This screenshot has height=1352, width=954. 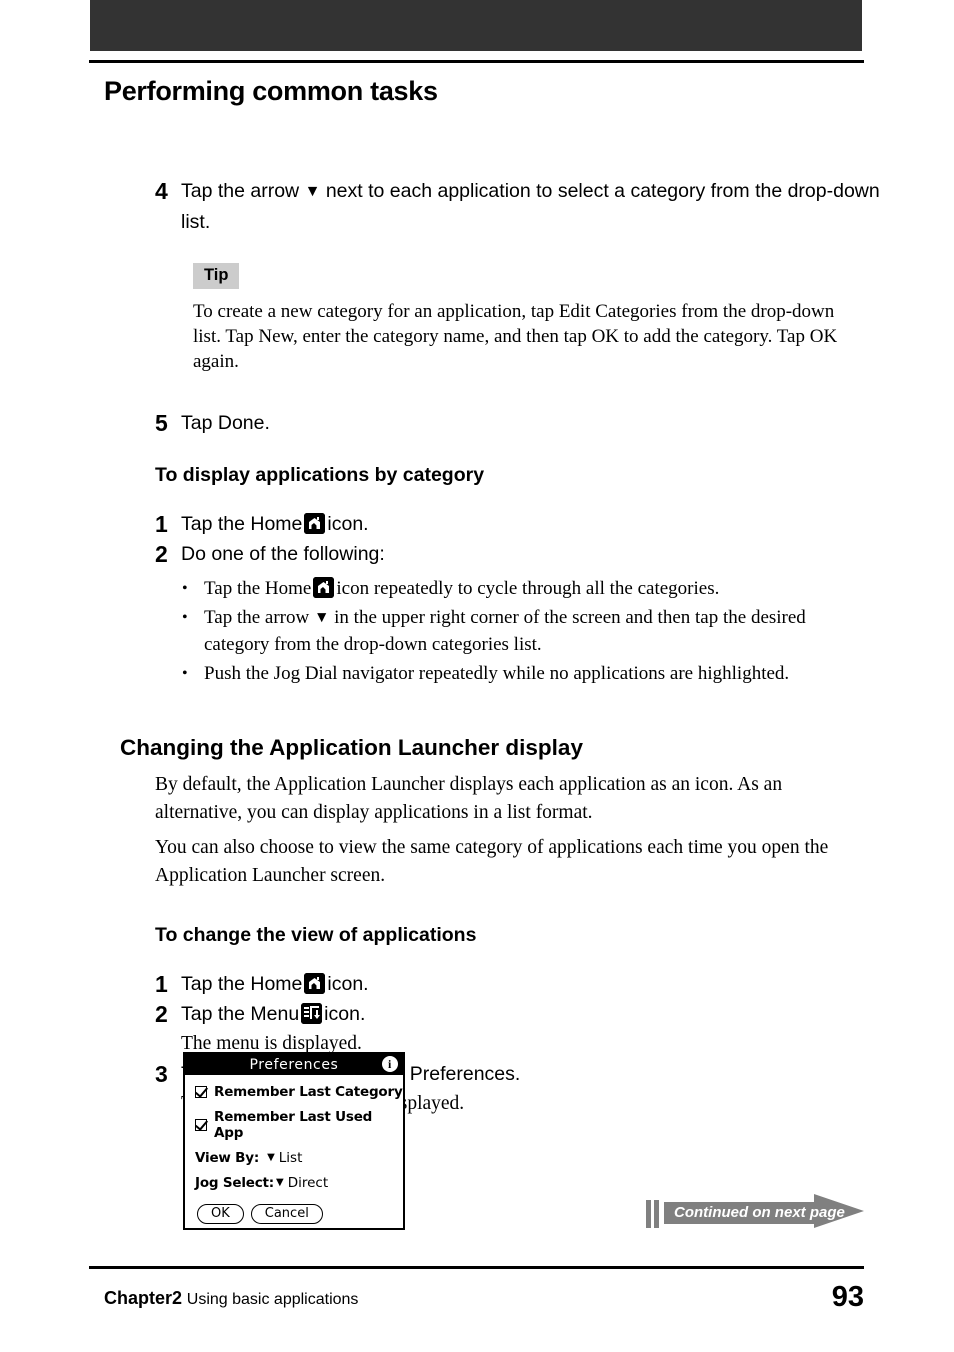 I want to click on step-1-change-view: 1 Tap the Home icon., so click(x=477, y=984).